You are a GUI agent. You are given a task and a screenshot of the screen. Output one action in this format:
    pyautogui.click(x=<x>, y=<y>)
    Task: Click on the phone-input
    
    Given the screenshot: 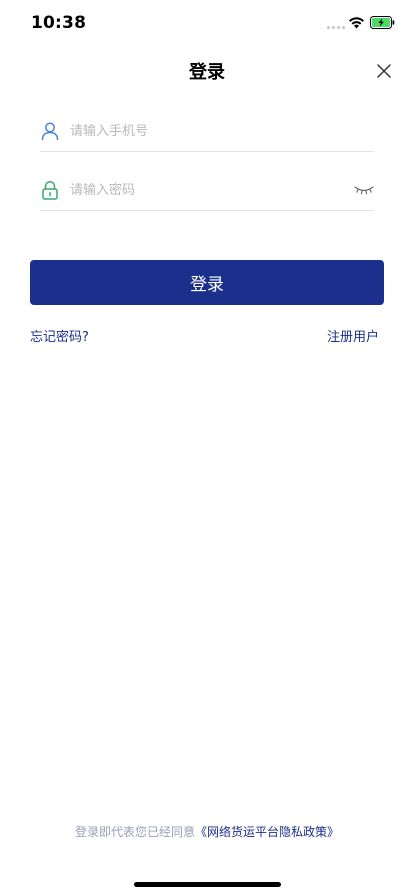 What is the action you would take?
    pyautogui.click(x=205, y=131)
    